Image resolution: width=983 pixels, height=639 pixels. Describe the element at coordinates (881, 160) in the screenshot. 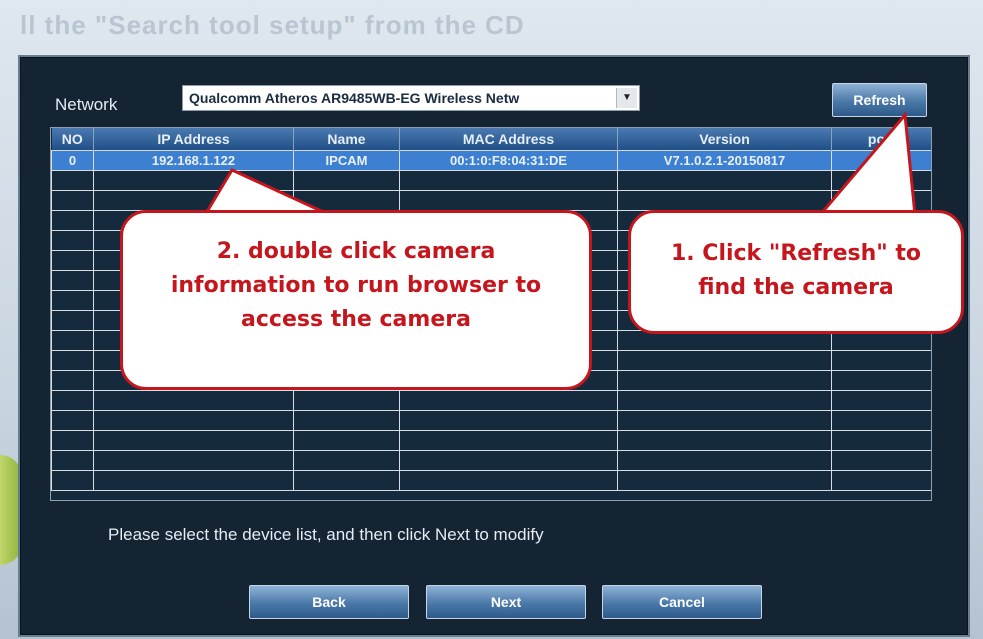

I see `cell-port` at that location.